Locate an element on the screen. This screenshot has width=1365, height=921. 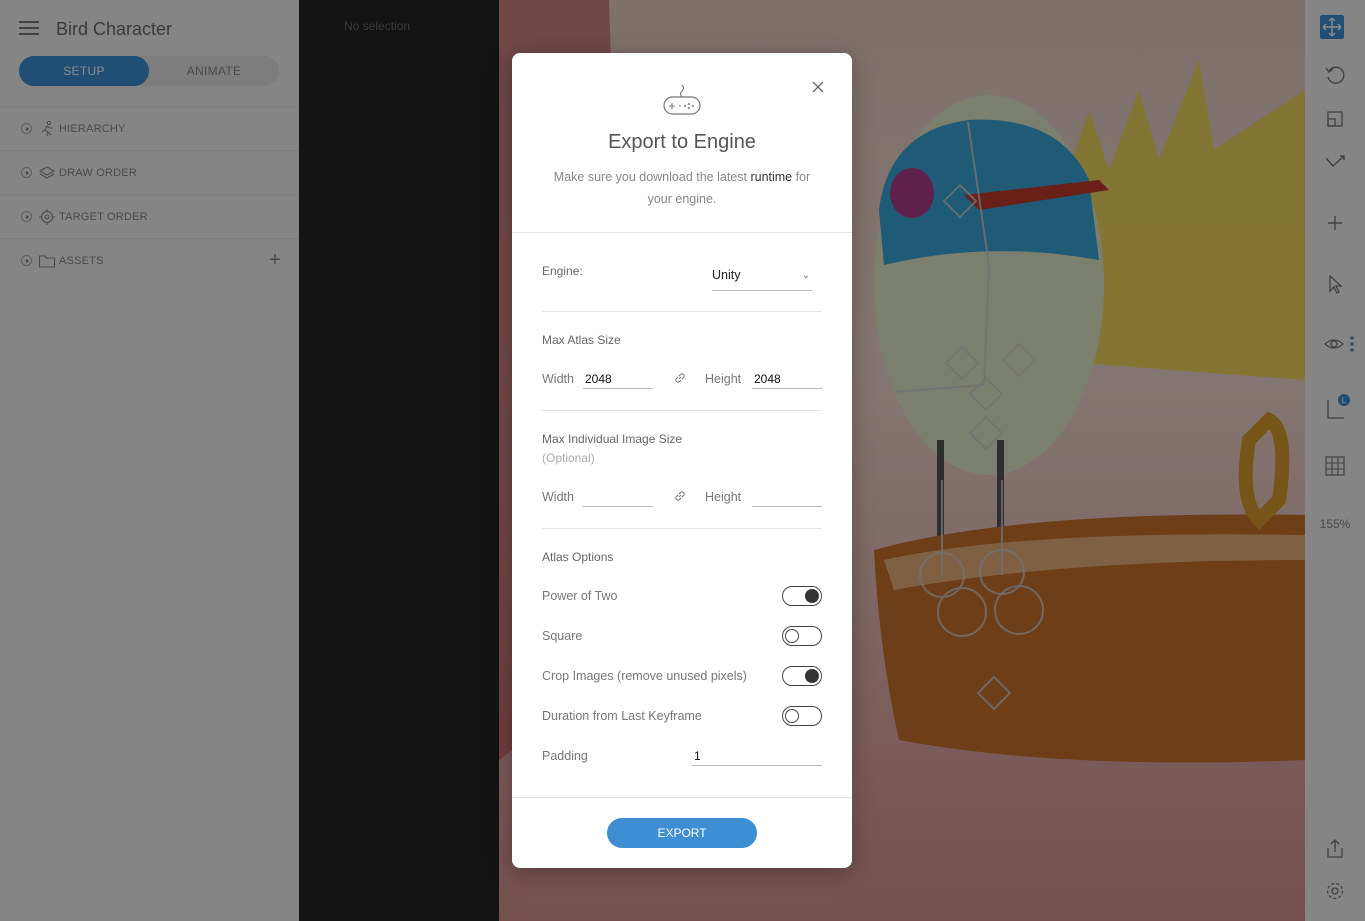
atlas-height-input is located at coordinates (787, 379).